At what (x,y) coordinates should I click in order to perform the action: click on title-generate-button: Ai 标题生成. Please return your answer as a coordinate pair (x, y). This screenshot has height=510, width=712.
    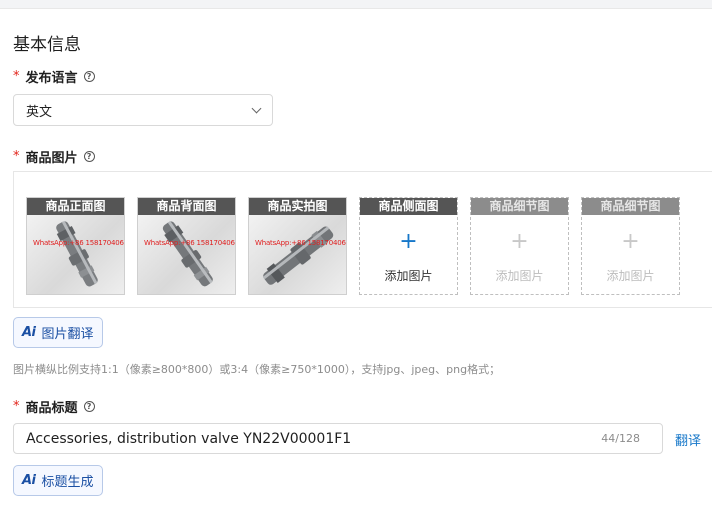
    Looking at the image, I should click on (58, 480).